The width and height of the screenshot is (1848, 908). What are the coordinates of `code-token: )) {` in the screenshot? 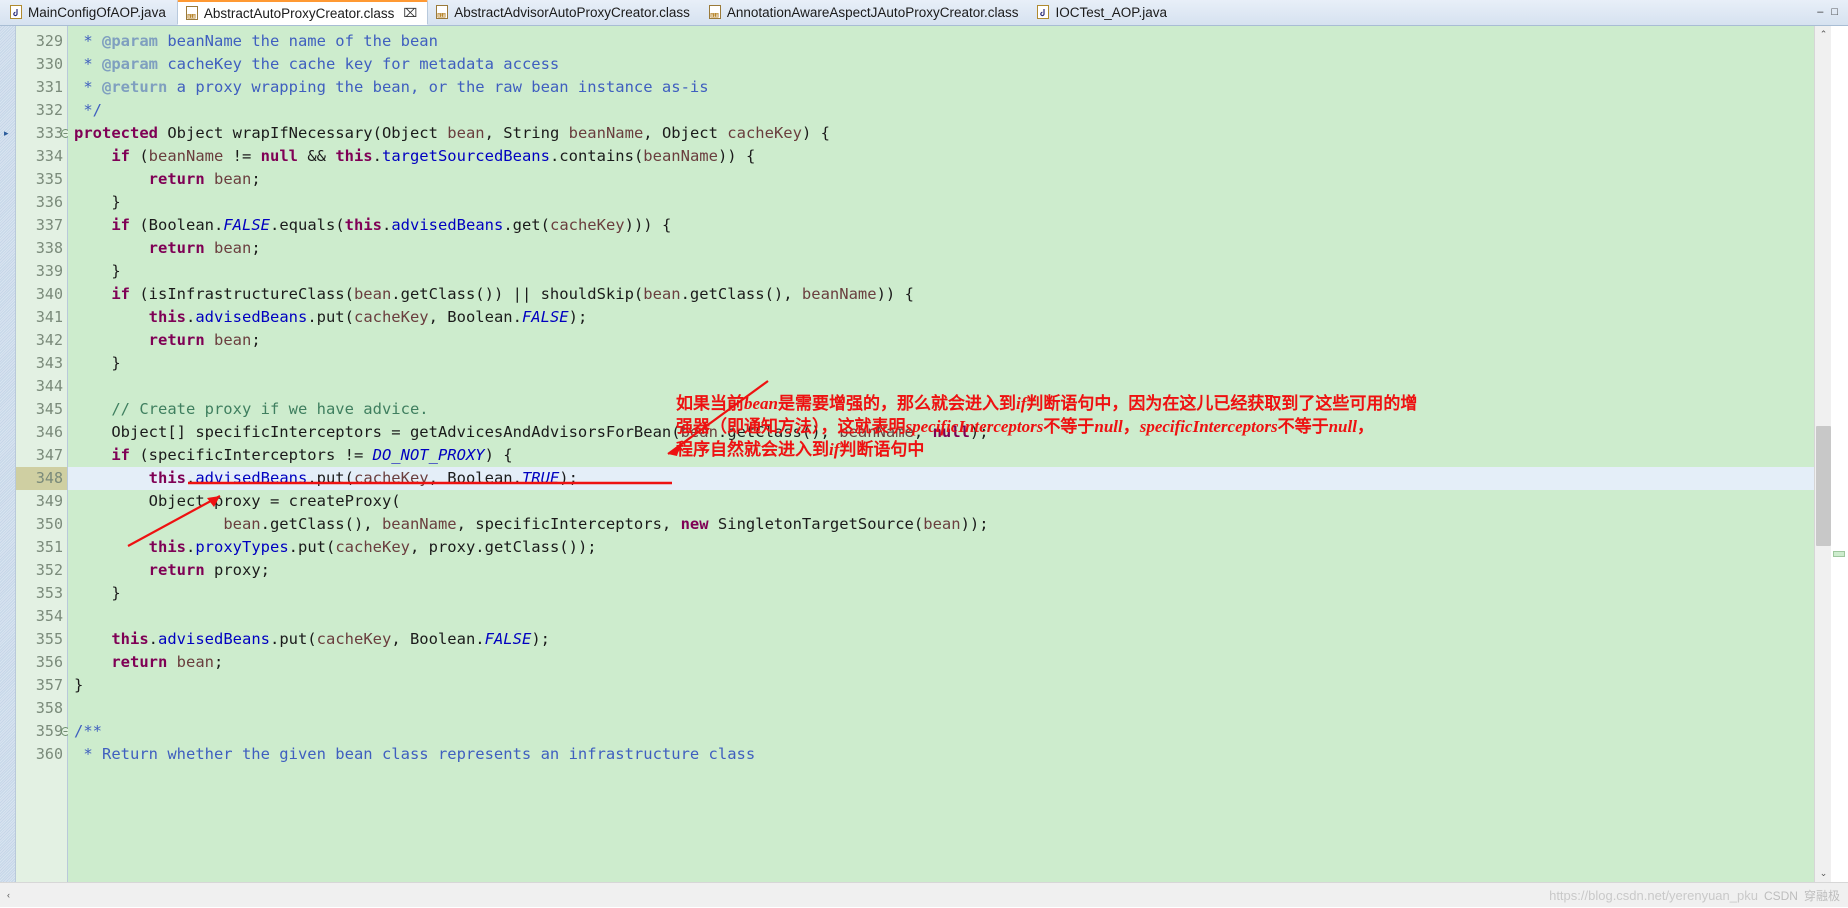 It's located at (736, 156).